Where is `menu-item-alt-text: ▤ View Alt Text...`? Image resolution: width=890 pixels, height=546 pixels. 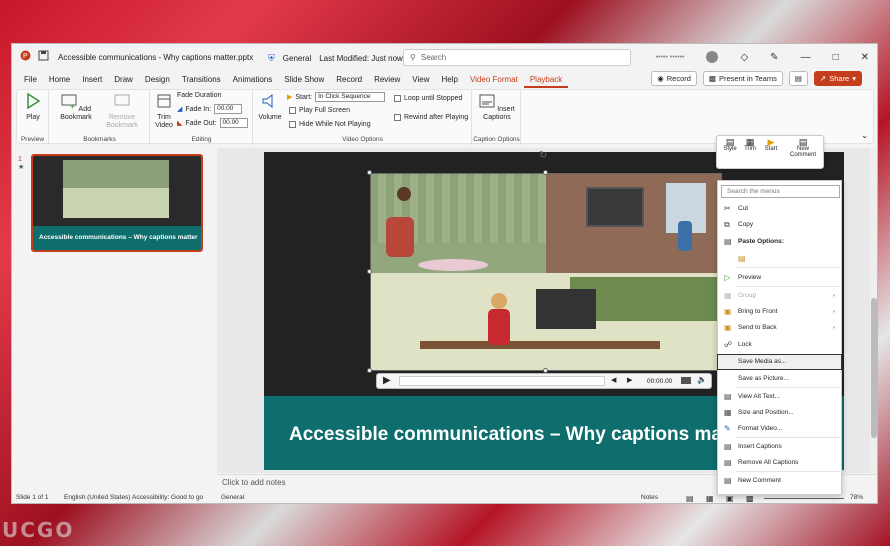 menu-item-alt-text: ▤ View Alt Text... is located at coordinates (779, 397).